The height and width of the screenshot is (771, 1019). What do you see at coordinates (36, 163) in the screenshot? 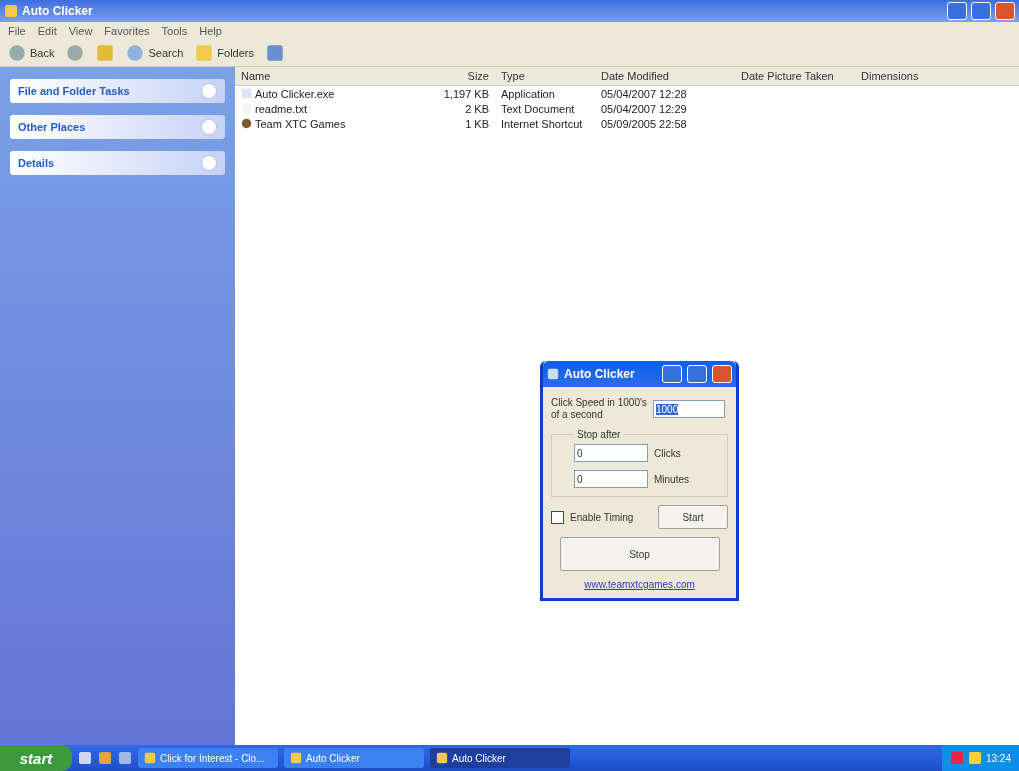
I see `section-title: Details` at bounding box center [36, 163].